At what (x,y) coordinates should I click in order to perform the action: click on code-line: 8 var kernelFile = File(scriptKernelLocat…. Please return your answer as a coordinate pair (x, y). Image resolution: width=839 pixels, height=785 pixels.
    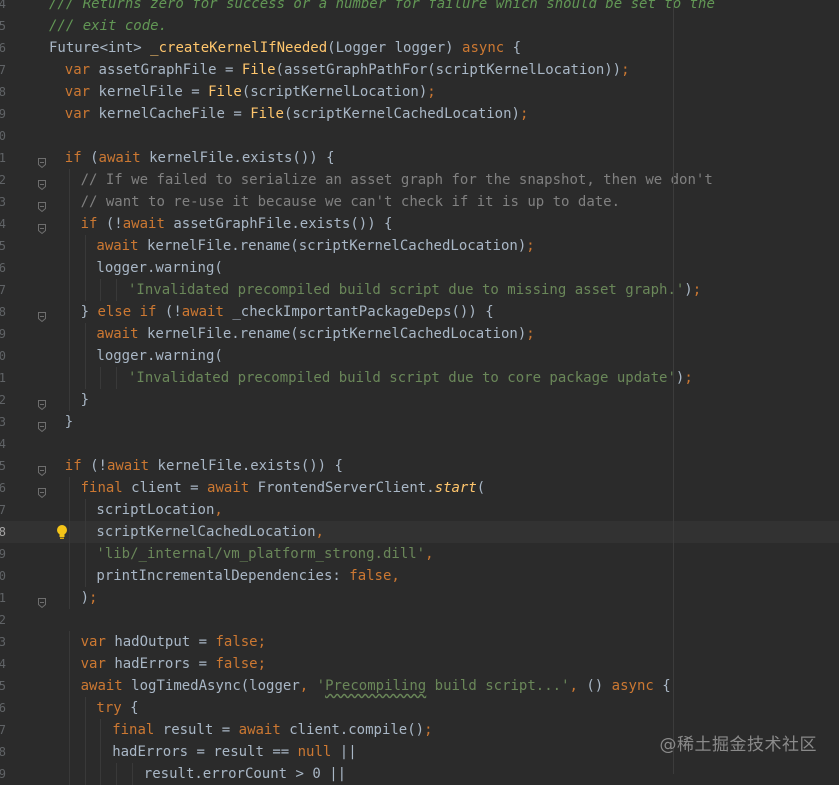
    Looking at the image, I should click on (419, 92).